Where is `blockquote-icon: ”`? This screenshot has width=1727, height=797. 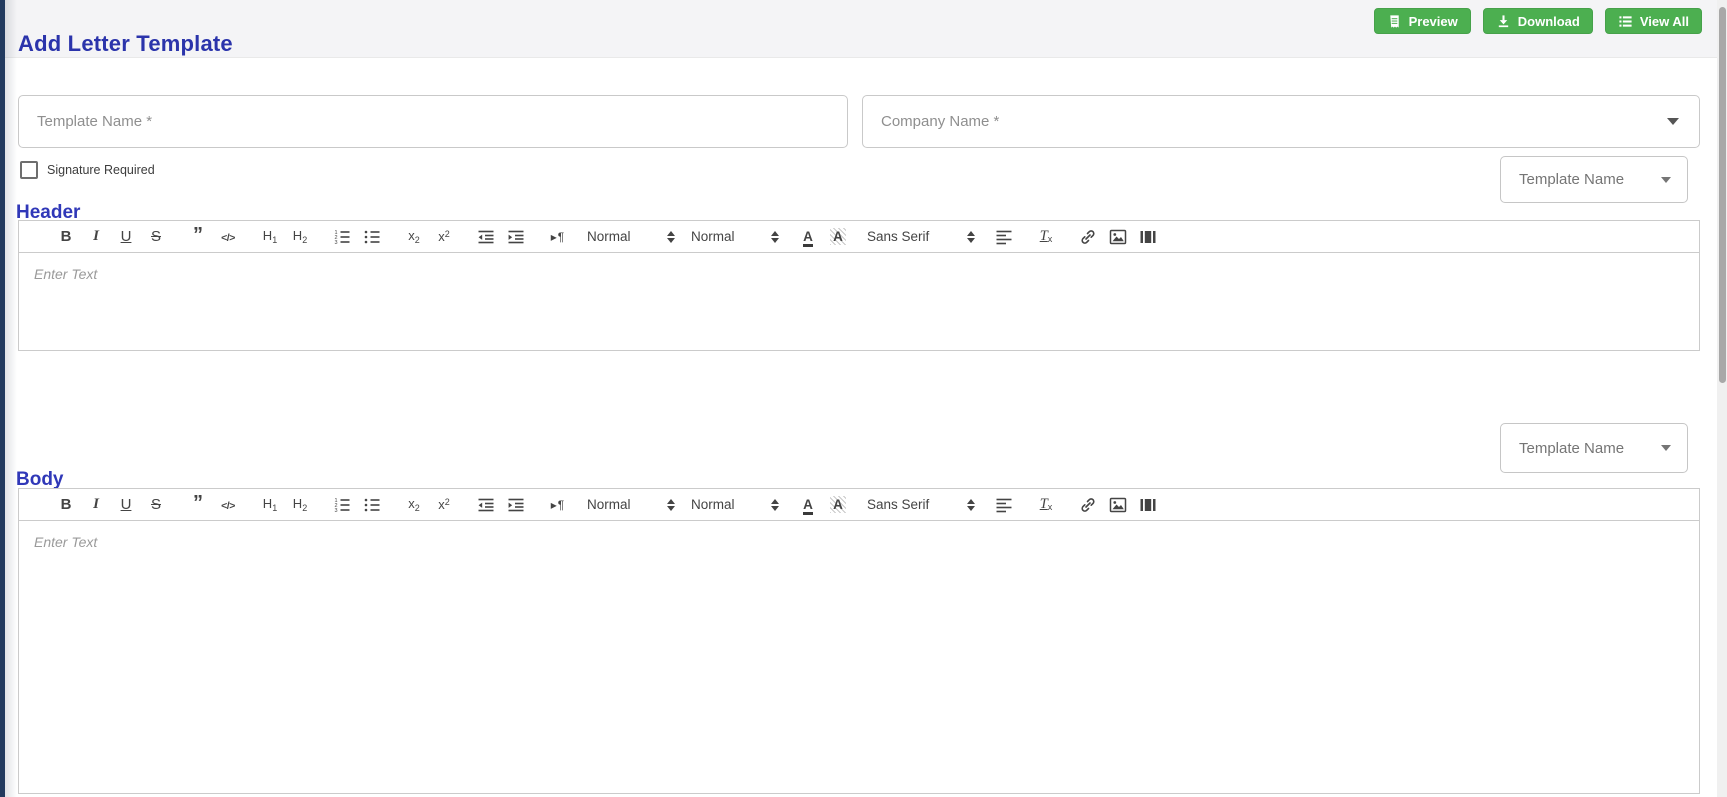
blockquote-icon: ” is located at coordinates (198, 235).